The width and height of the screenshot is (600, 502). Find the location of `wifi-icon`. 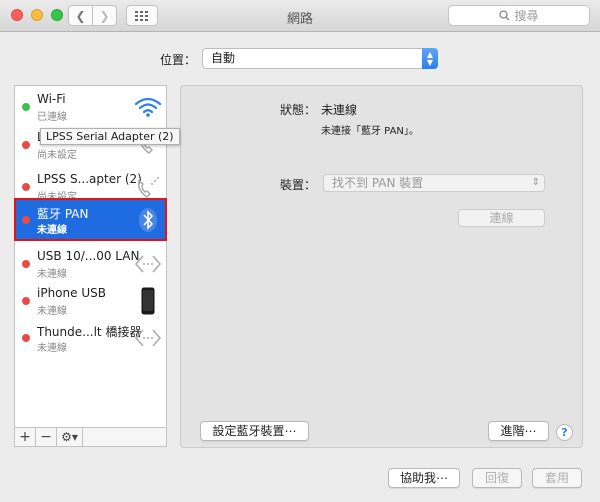

wifi-icon is located at coordinates (148, 107).